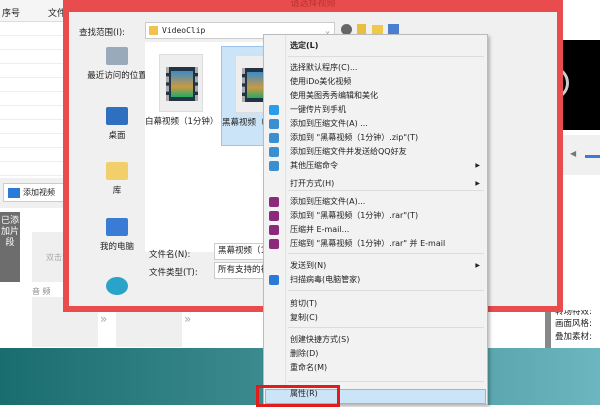 The image size is (600, 407). What do you see at coordinates (274, 110) in the screenshot?
I see `phone-transfer-icon` at bounding box center [274, 110].